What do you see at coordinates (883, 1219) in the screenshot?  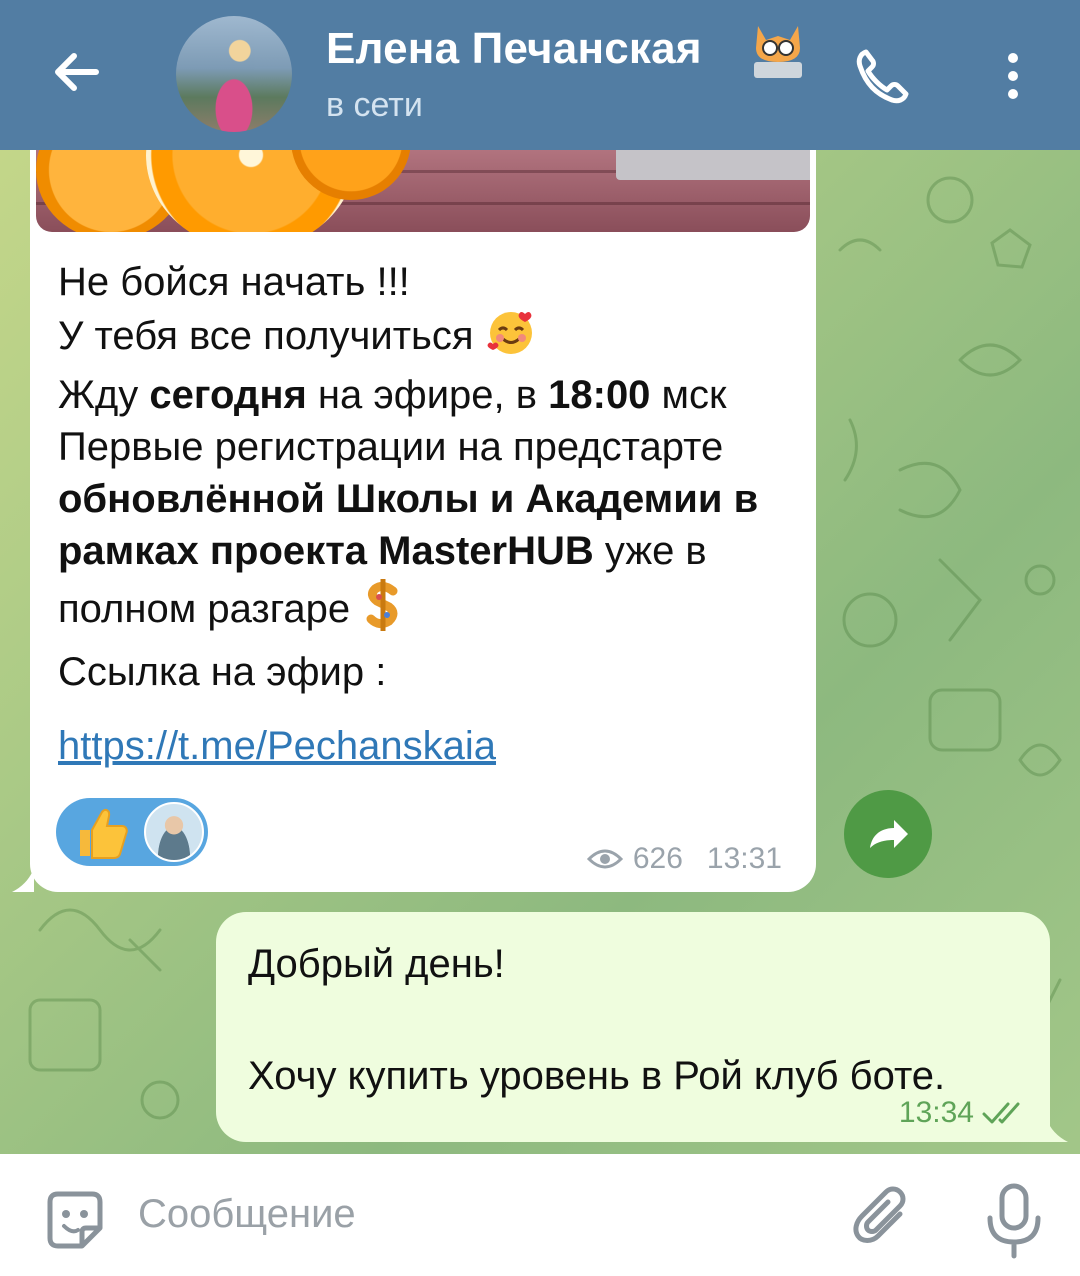 I see `paperclip-icon` at bounding box center [883, 1219].